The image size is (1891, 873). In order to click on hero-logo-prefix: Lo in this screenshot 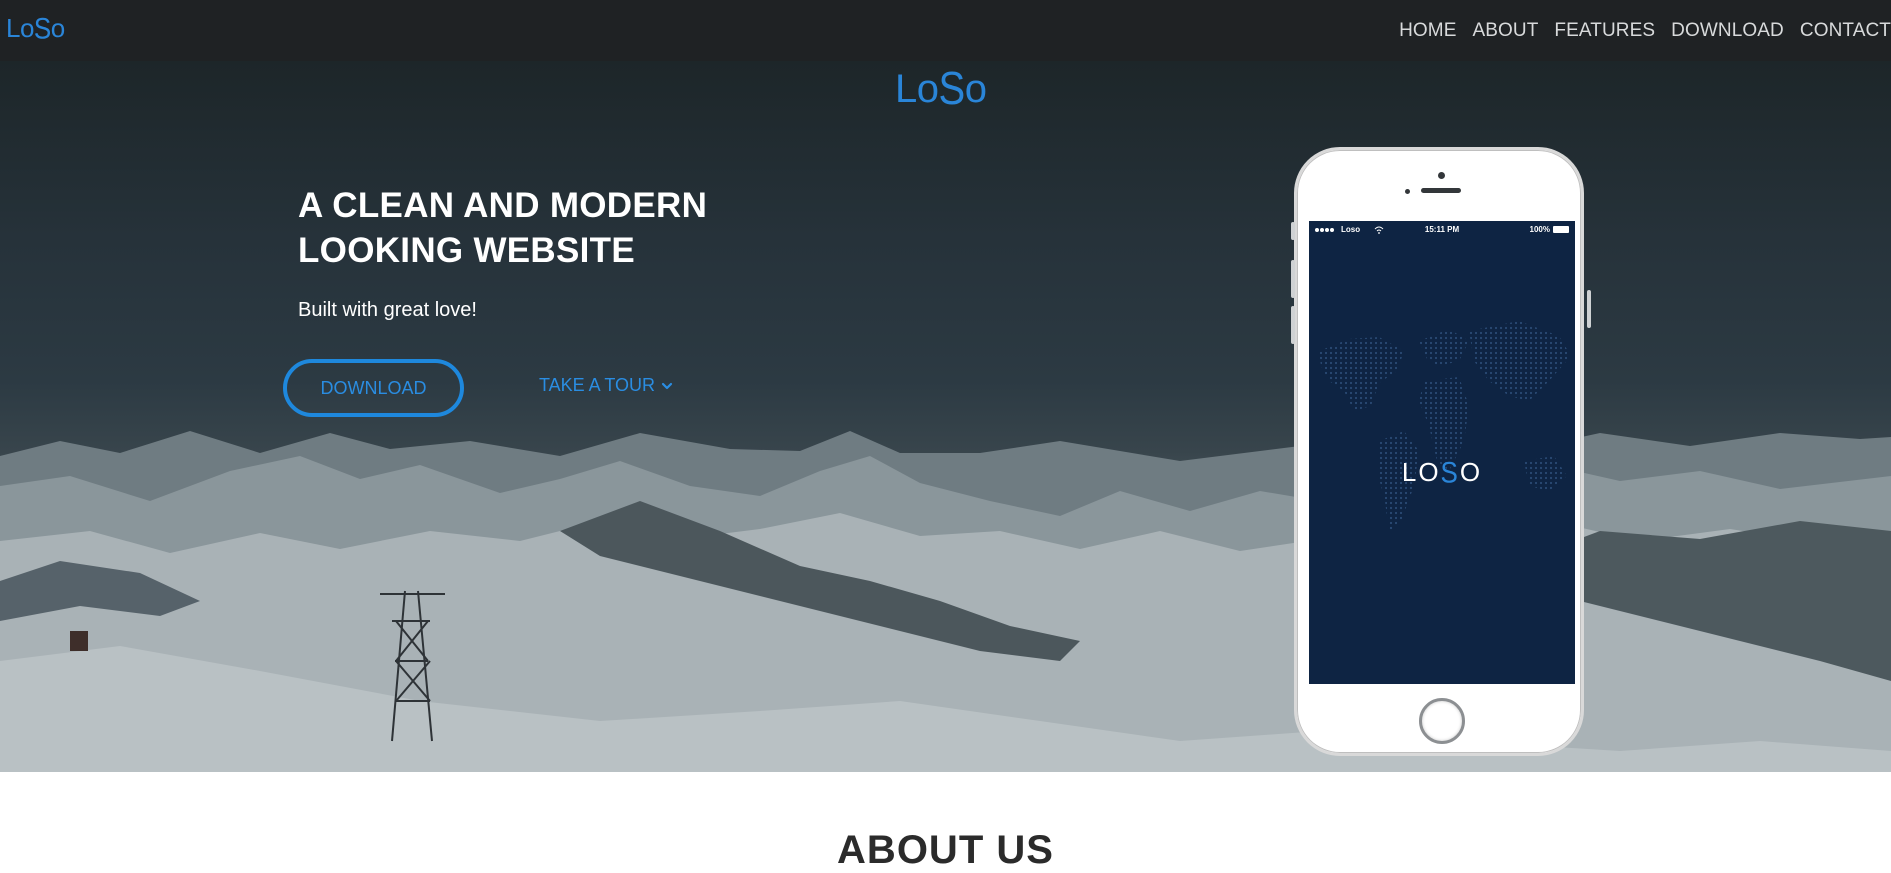, I will do `click(917, 89)`.